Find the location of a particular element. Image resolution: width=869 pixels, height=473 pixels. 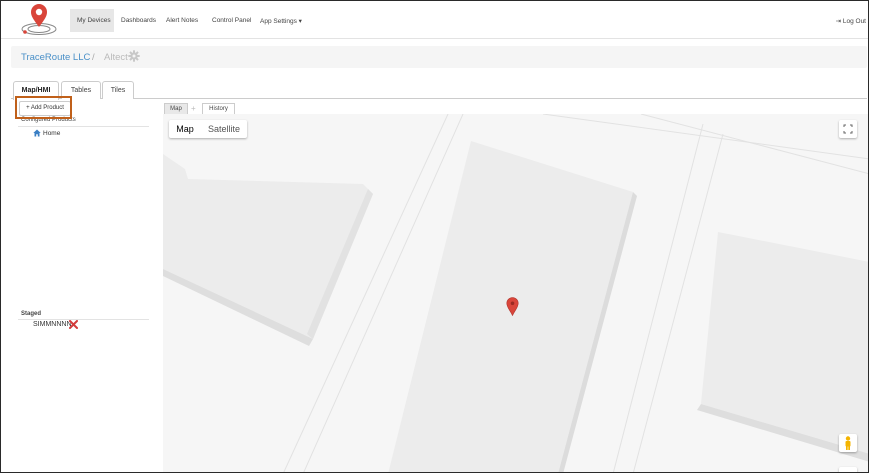

staged-device-item: SIMMNNNN is located at coordinates (52, 324).